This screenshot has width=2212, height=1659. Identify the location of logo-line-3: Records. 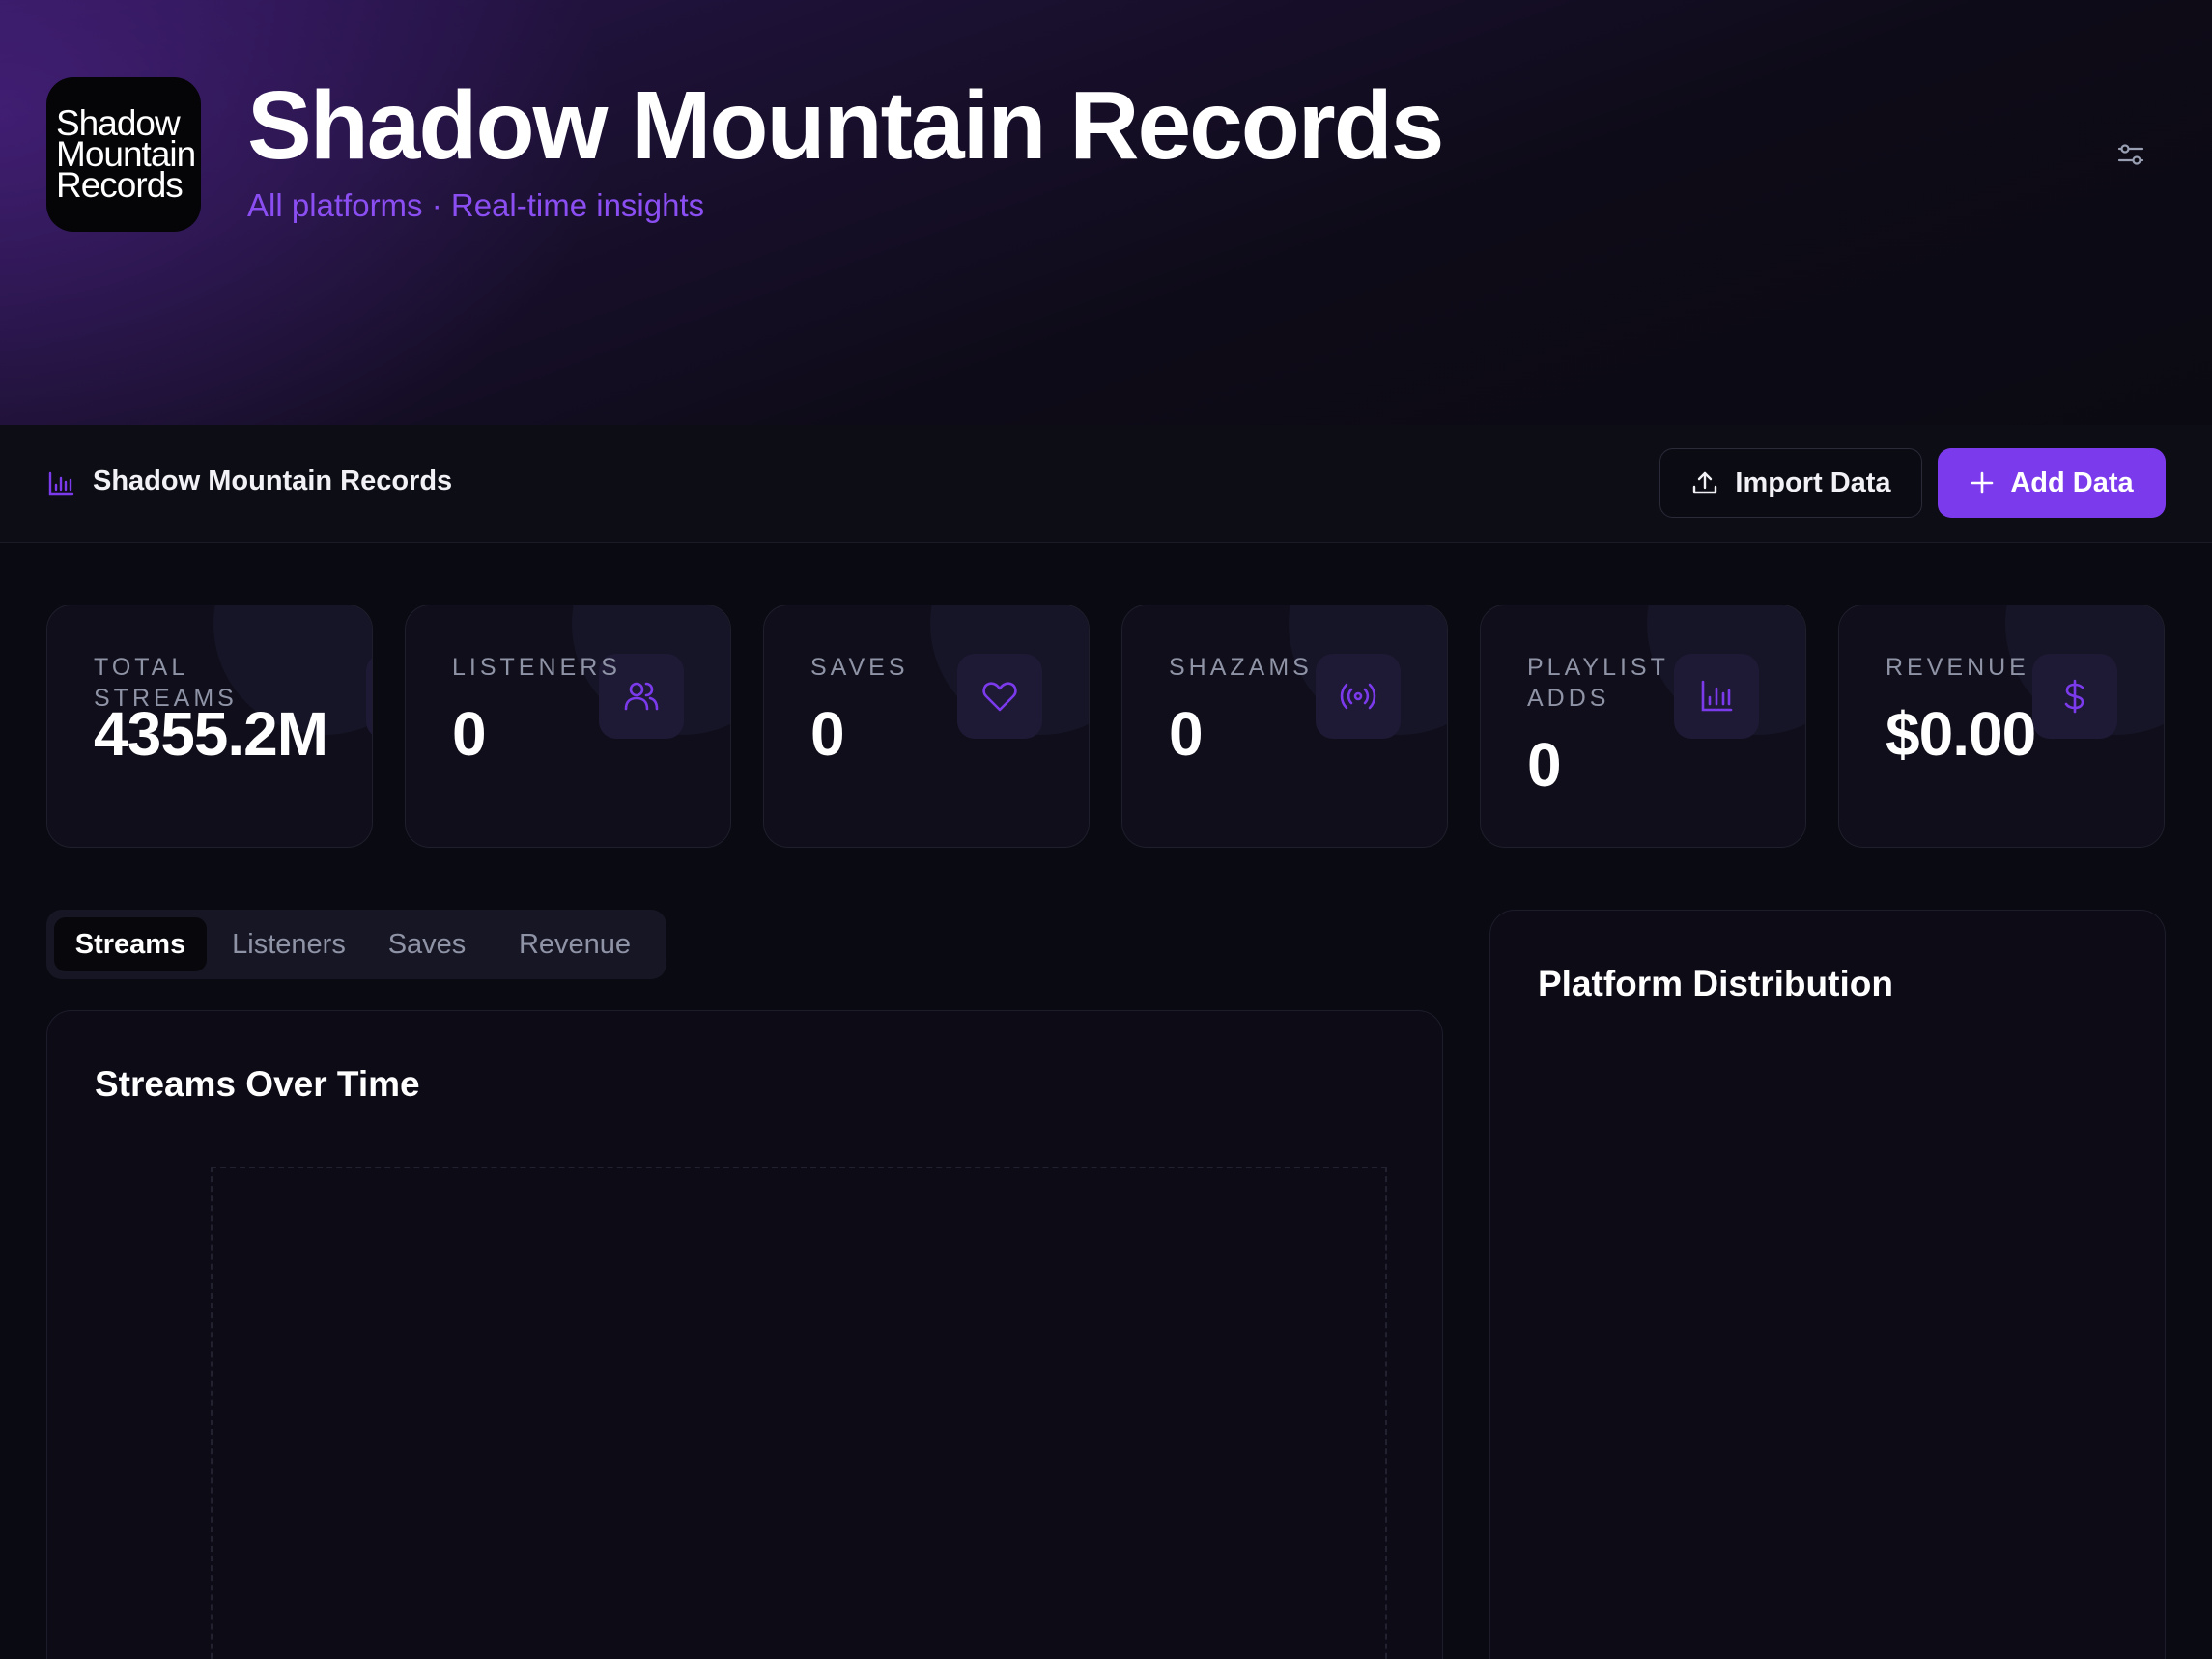
(120, 185).